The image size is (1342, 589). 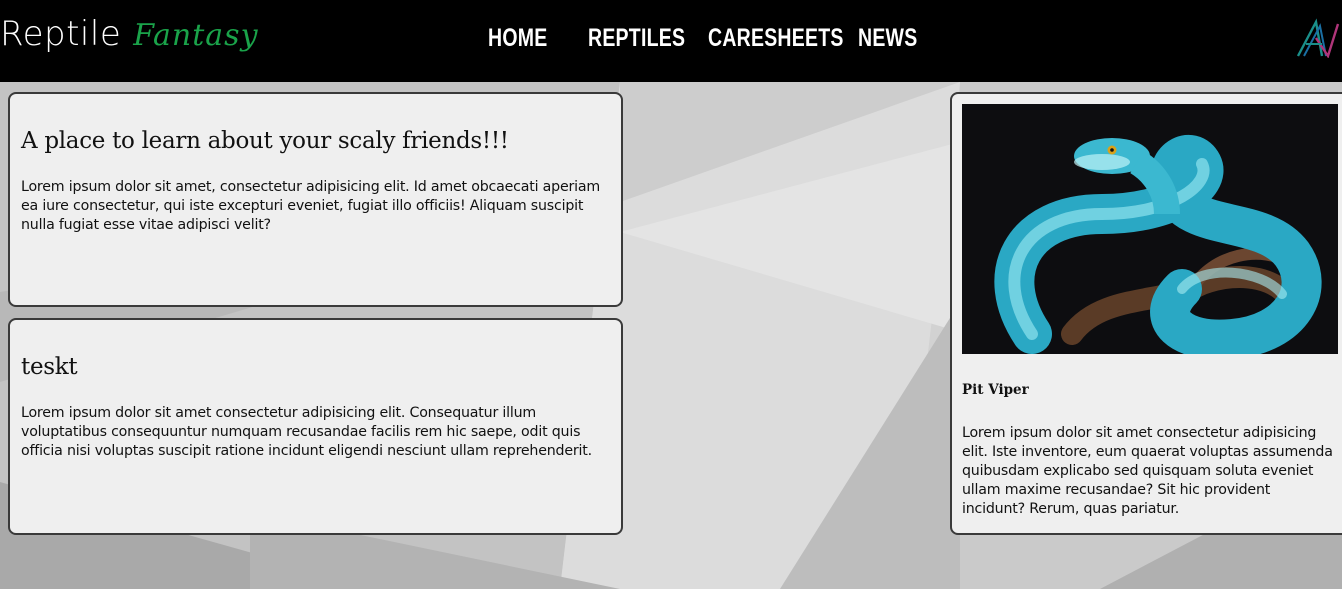 I want to click on info-card-title: teskt, so click(x=49, y=367).